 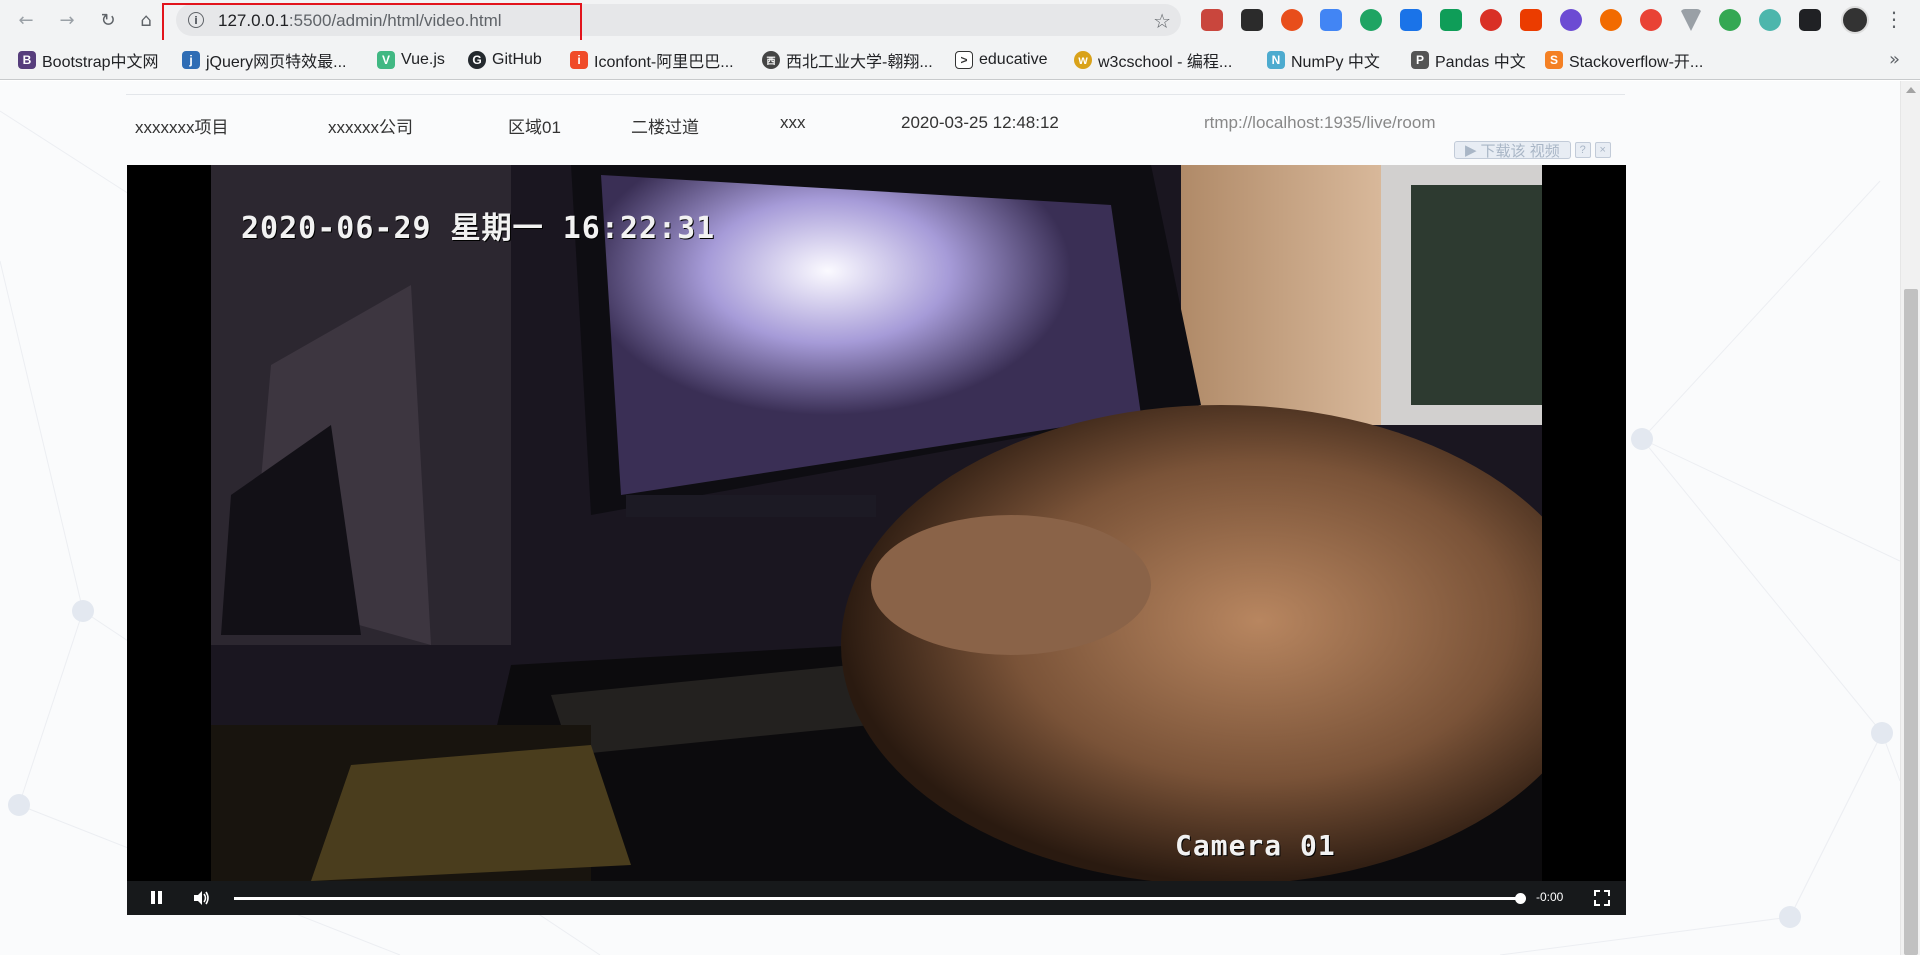 What do you see at coordinates (1894, 20) in the screenshot?
I see `browser-menu-icon: ⋮` at bounding box center [1894, 20].